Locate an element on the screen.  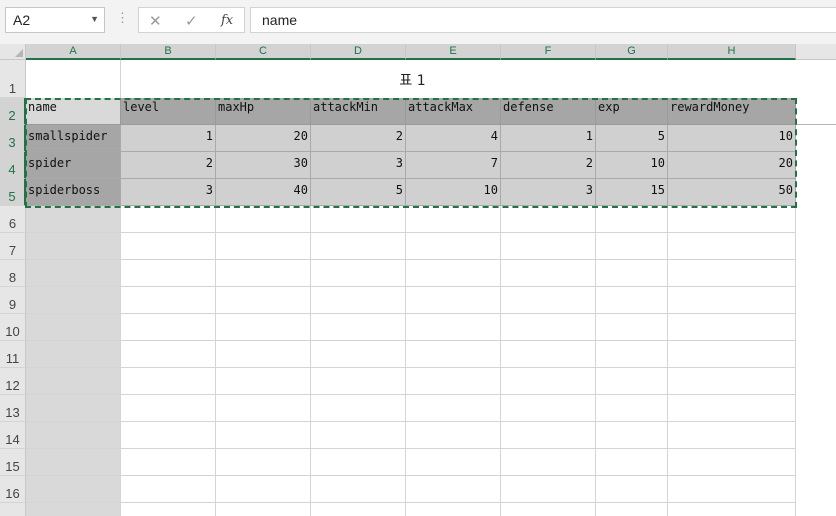
formula-value: name is located at coordinates (280, 20).